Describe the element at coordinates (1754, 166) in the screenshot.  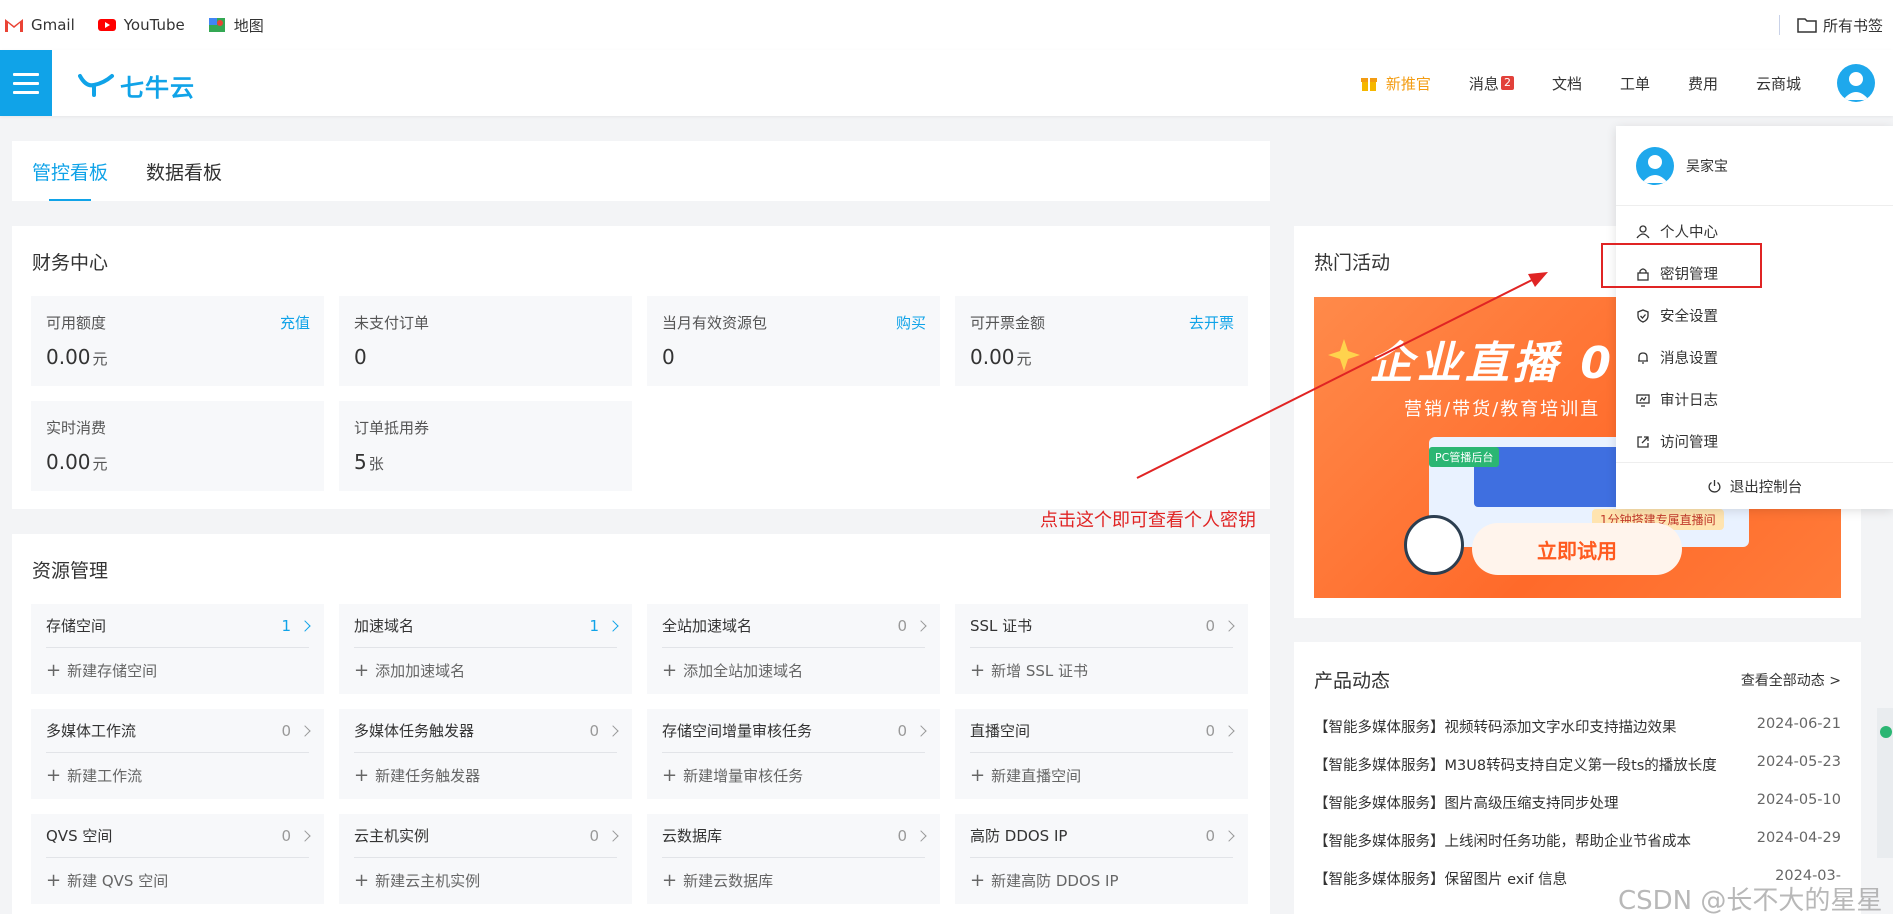
I see `dropdown-user-header: 吴家宝` at that location.